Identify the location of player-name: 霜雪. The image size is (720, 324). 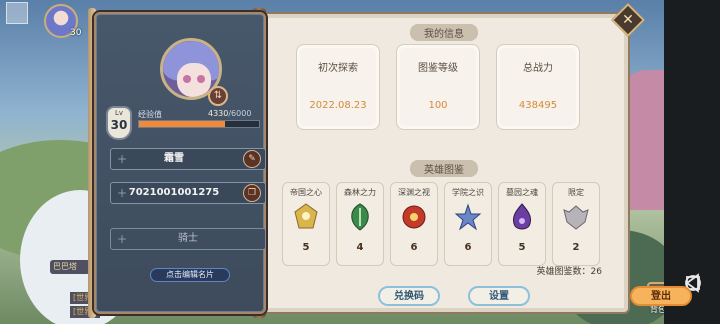
(174, 158).